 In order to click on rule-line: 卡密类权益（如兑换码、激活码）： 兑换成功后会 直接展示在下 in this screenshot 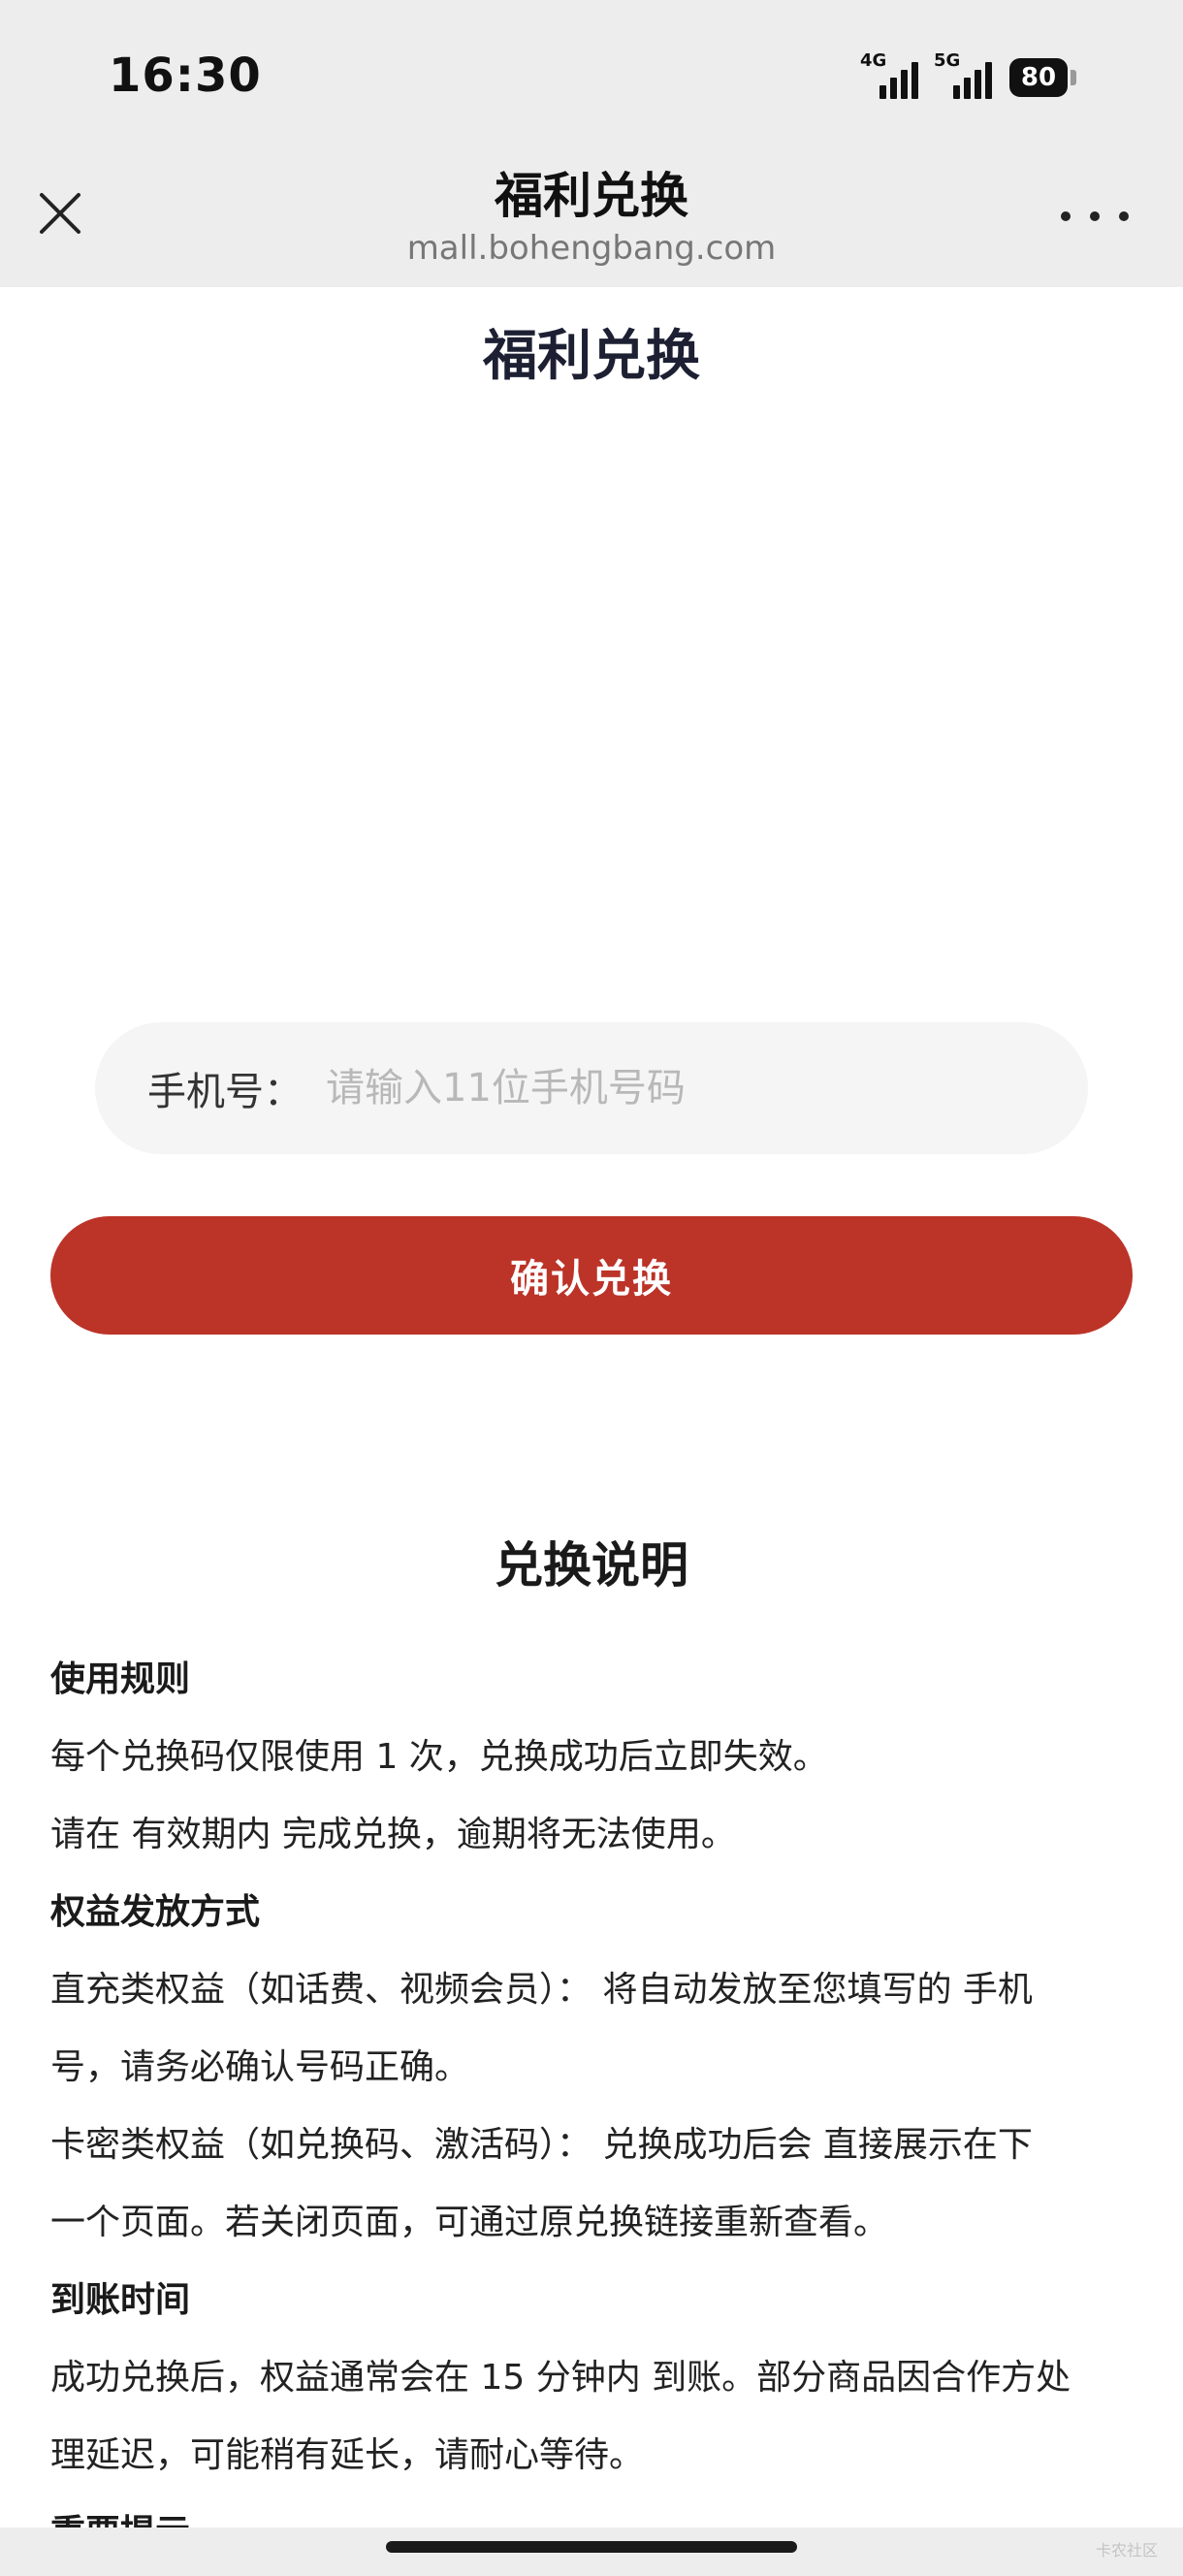, I will do `click(541, 2145)`.